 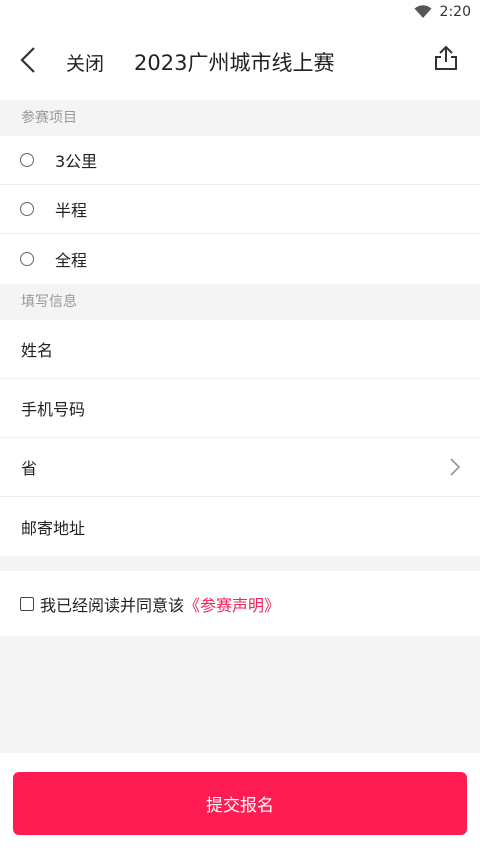 I want to click on option-label: 全程, so click(x=71, y=260).